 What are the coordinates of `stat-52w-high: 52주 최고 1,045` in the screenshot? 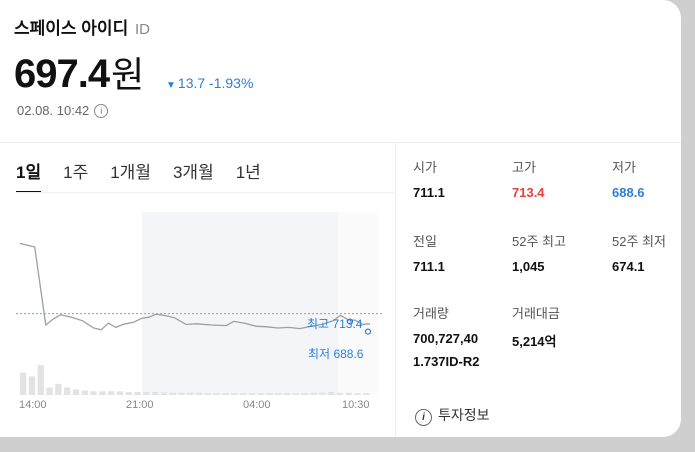 It's located at (562, 252).